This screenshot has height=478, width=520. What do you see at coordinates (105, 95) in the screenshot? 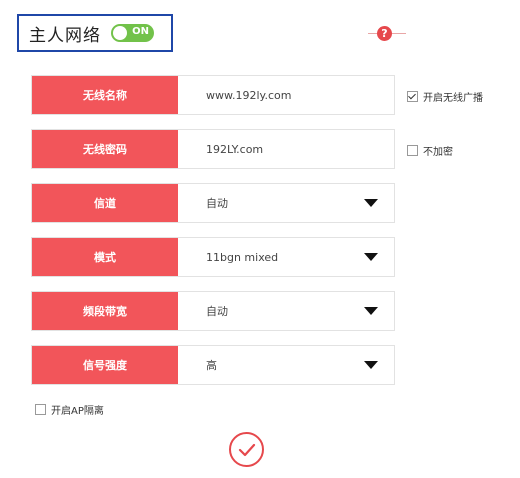
I see `ssid-label: 无线名称` at bounding box center [105, 95].